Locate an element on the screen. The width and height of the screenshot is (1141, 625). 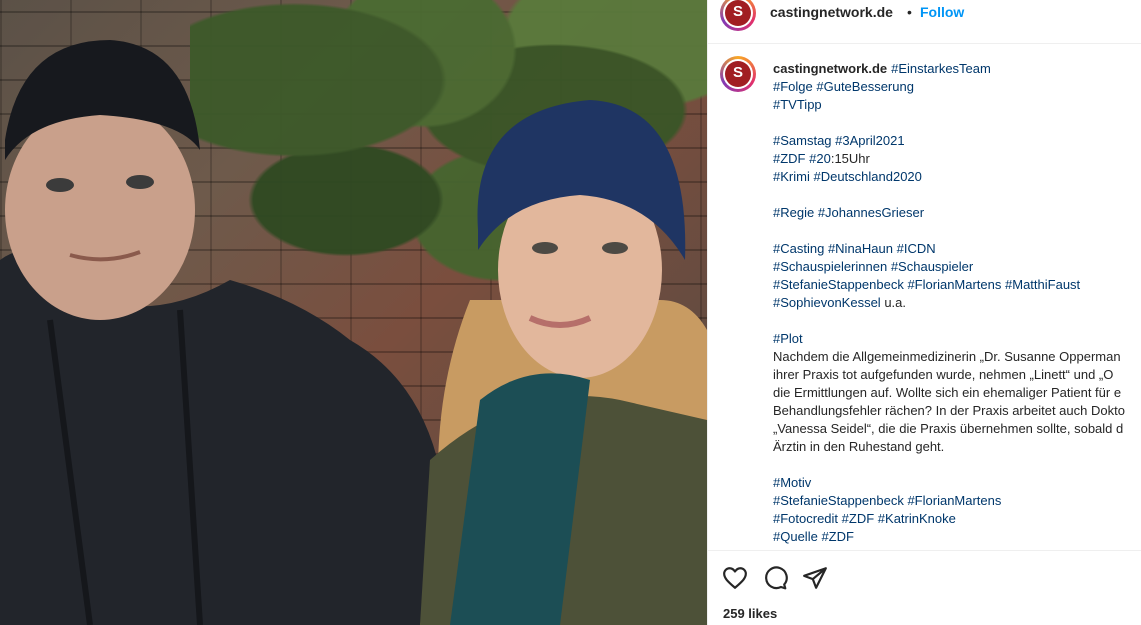
hashtag-link: #GuteBesserung is located at coordinates (865, 86).